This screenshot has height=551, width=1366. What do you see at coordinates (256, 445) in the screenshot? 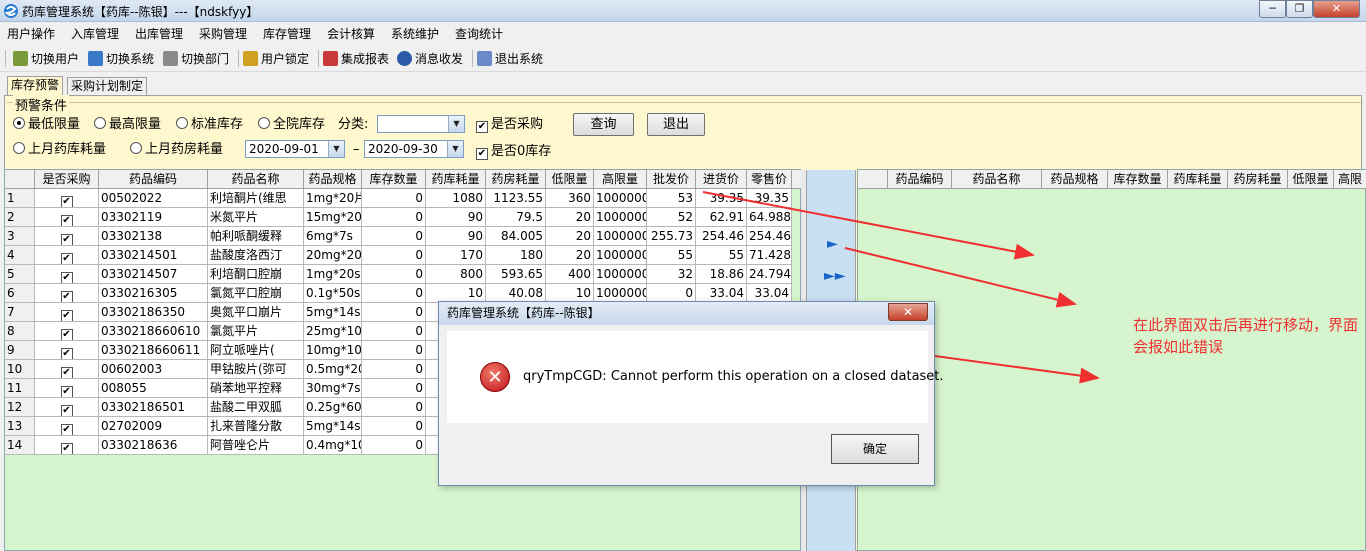
I see `cell-drug-name: 阿普唑仑片` at bounding box center [256, 445].